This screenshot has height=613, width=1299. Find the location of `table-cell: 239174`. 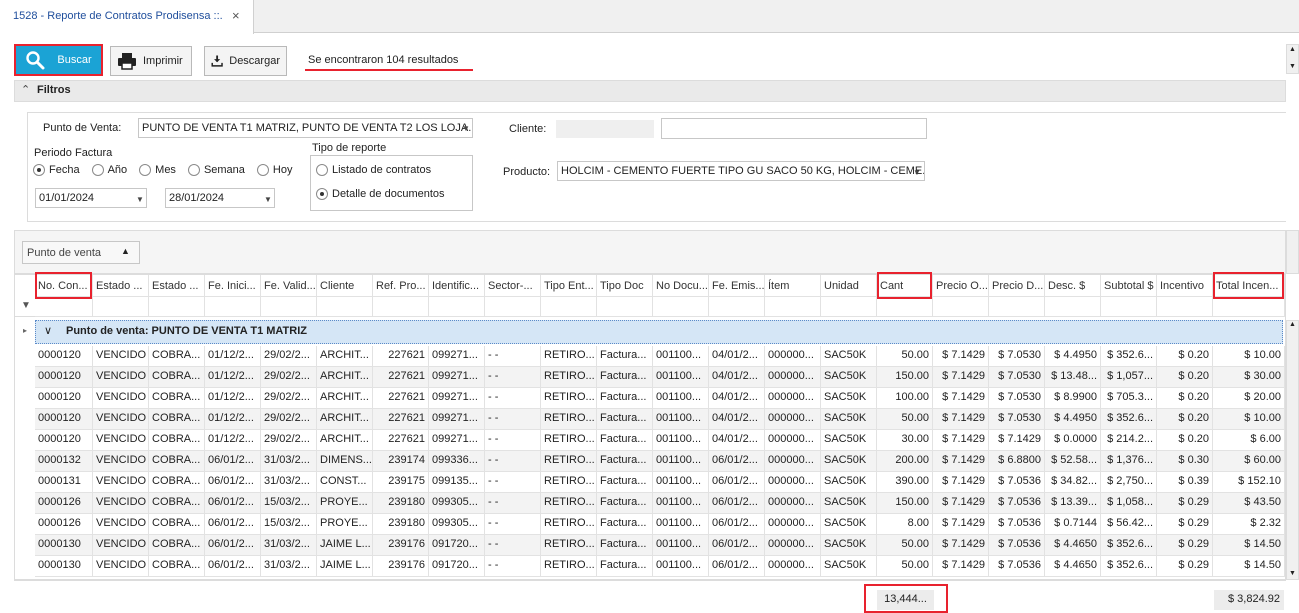

table-cell: 239174 is located at coordinates (401, 461).